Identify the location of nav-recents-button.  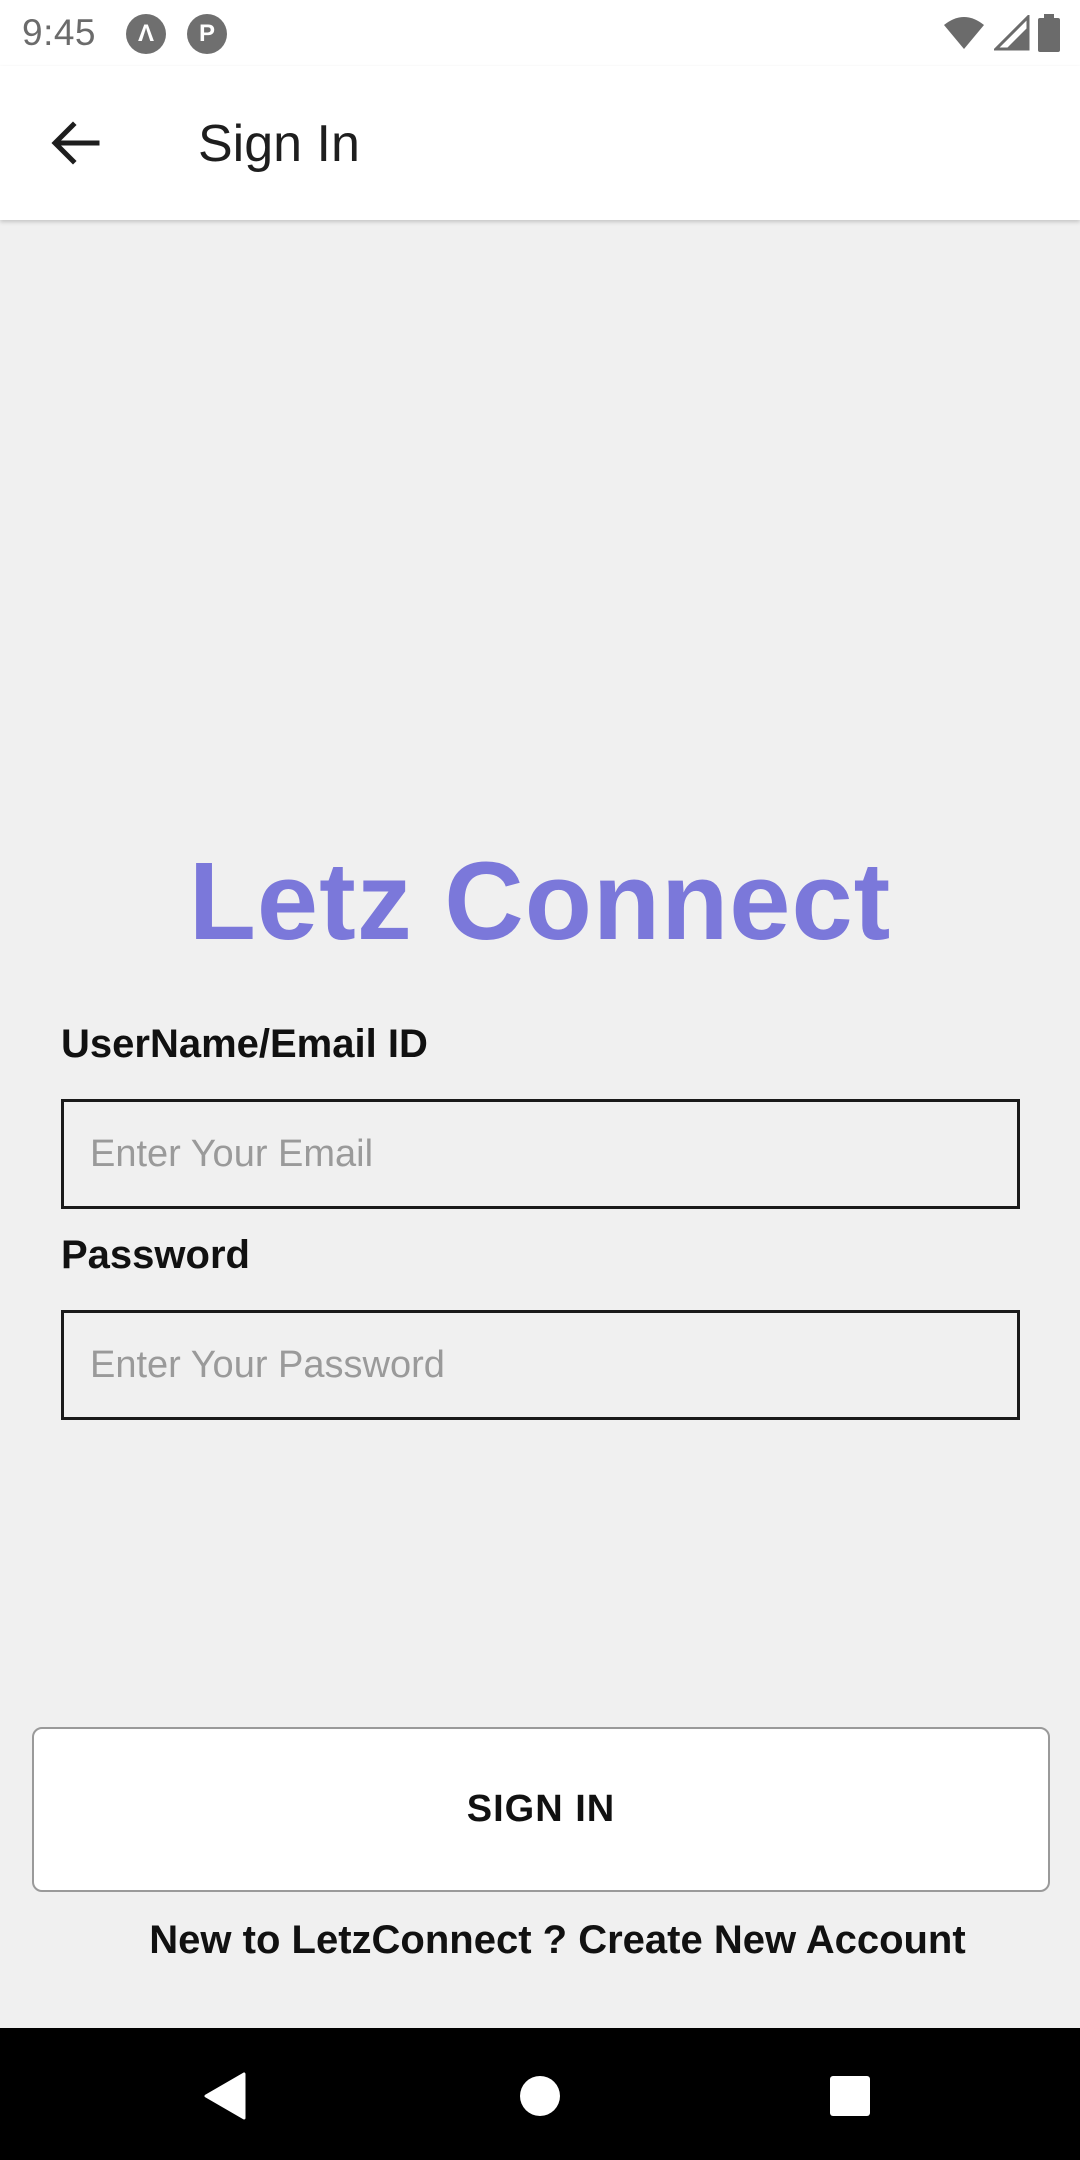
(850, 2096).